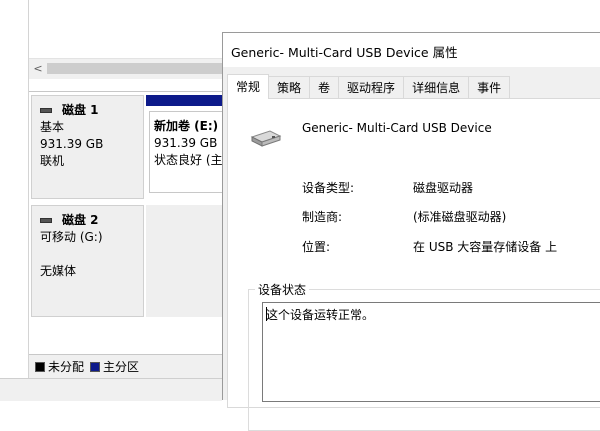 The height and width of the screenshot is (431, 600). I want to click on device-status-text: 这个设备运转正常。, so click(320, 315).